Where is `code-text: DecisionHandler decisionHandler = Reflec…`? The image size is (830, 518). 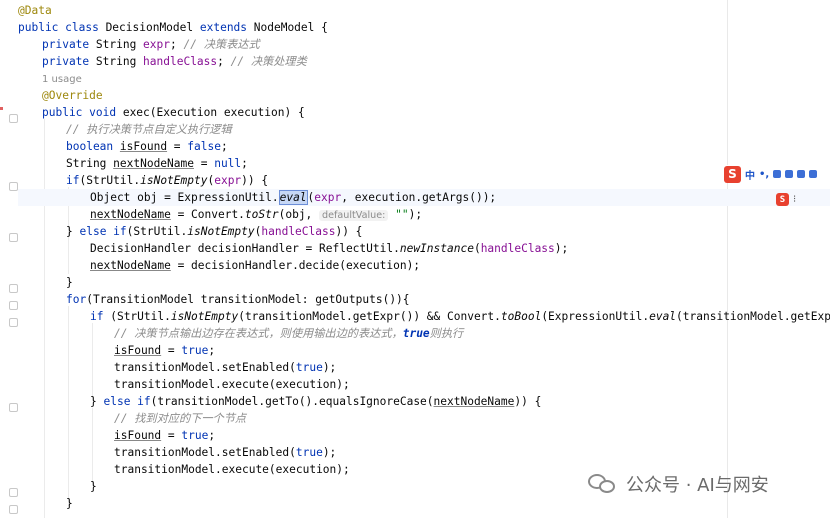 code-text: DecisionHandler decisionHandler = Reflec… is located at coordinates (245, 248).